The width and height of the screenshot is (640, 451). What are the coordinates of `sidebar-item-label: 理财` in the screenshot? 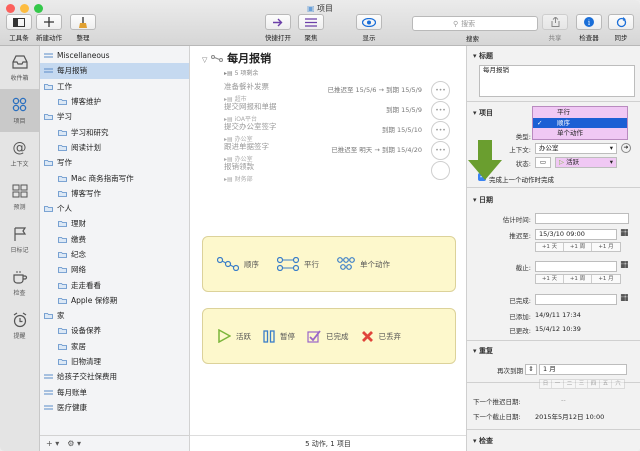 It's located at (78, 224).